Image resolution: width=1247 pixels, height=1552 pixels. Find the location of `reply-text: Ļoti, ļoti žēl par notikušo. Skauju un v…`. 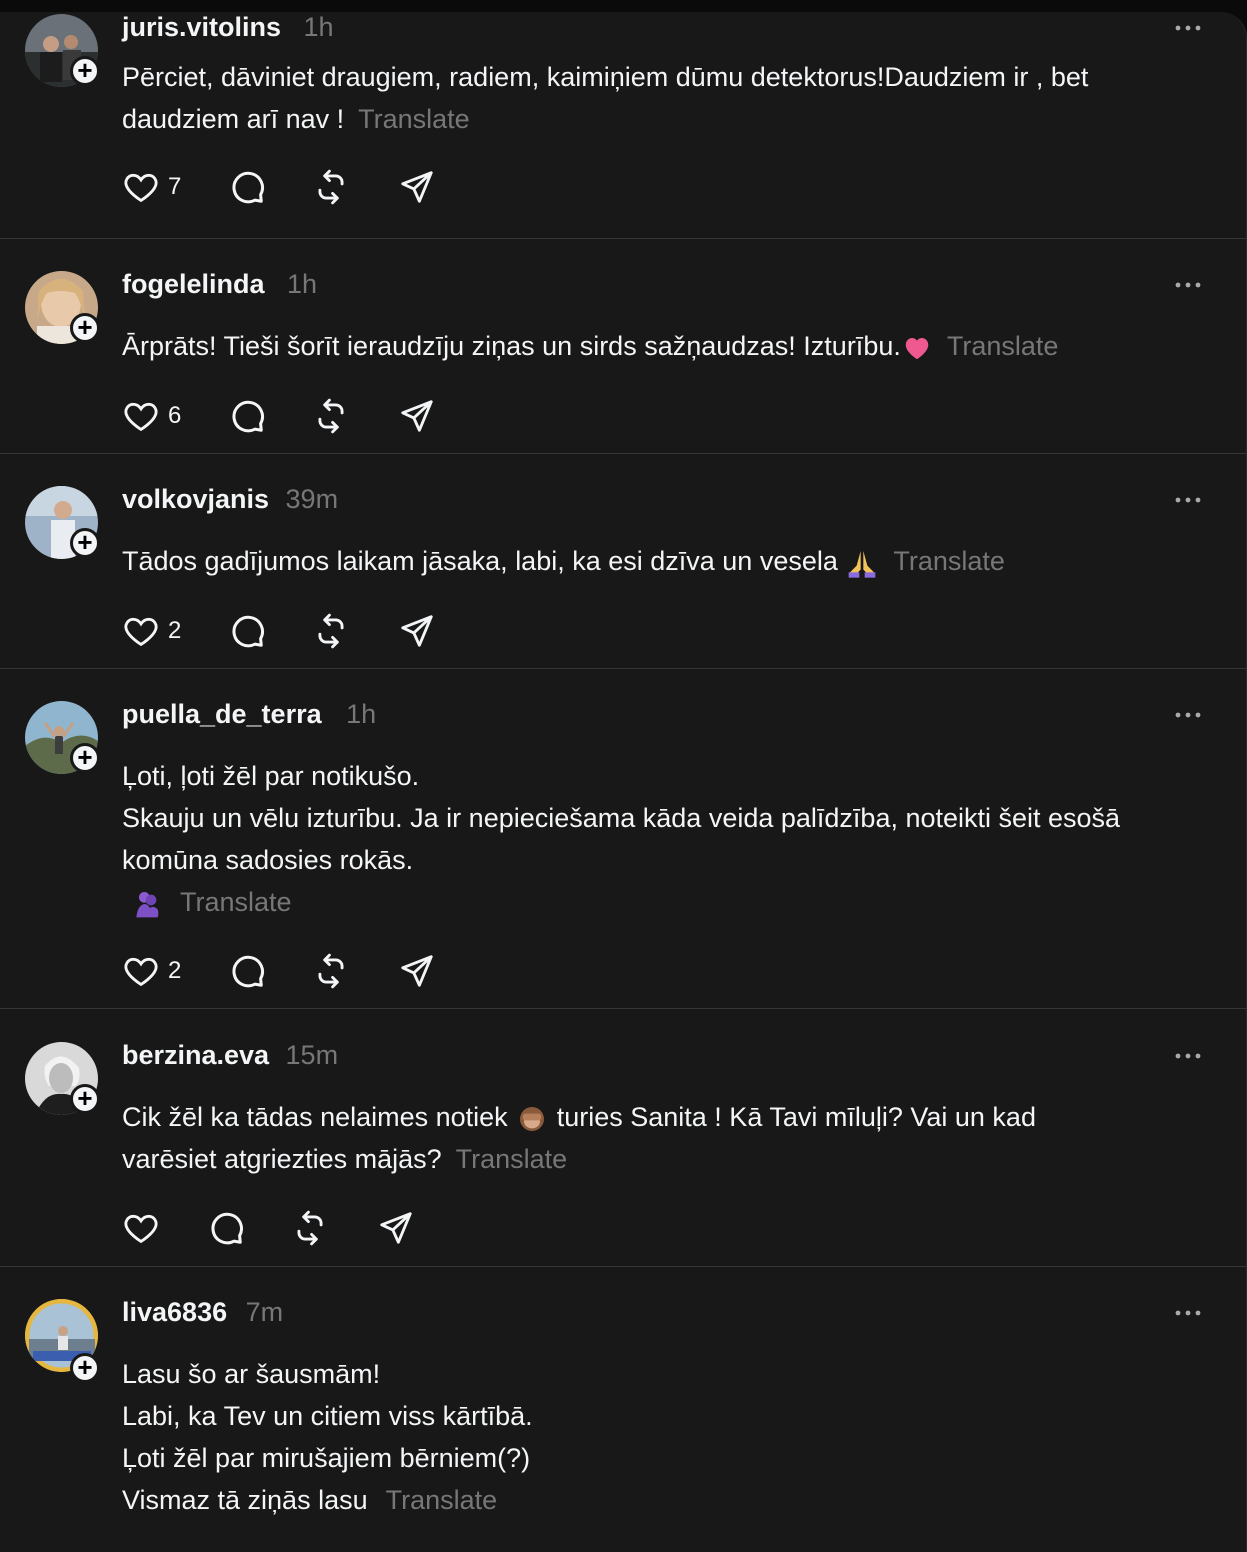

reply-text: Ļoti, ļoti žēl par notikušo. Skauju un v… is located at coordinates (672, 839).